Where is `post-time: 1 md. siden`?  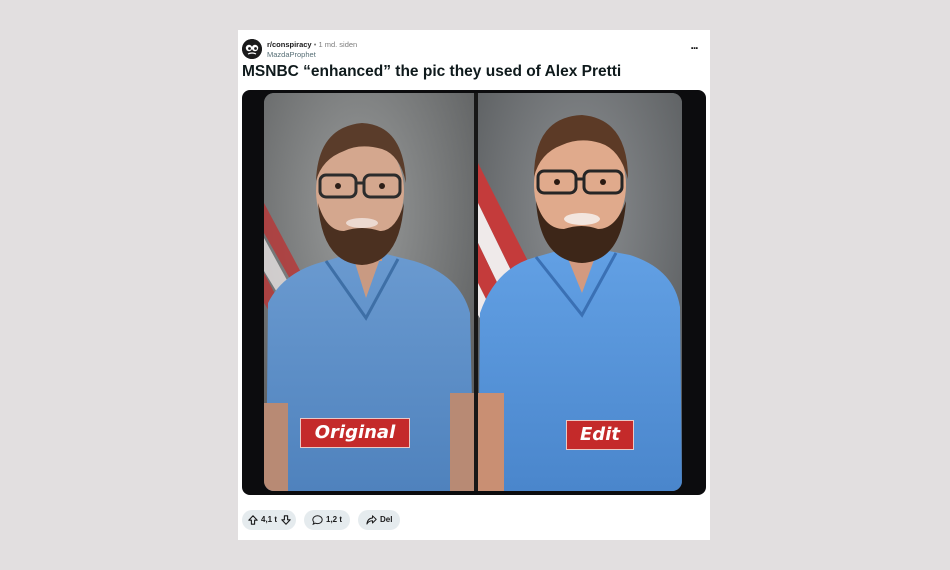
post-time: 1 md. siden is located at coordinates (338, 44).